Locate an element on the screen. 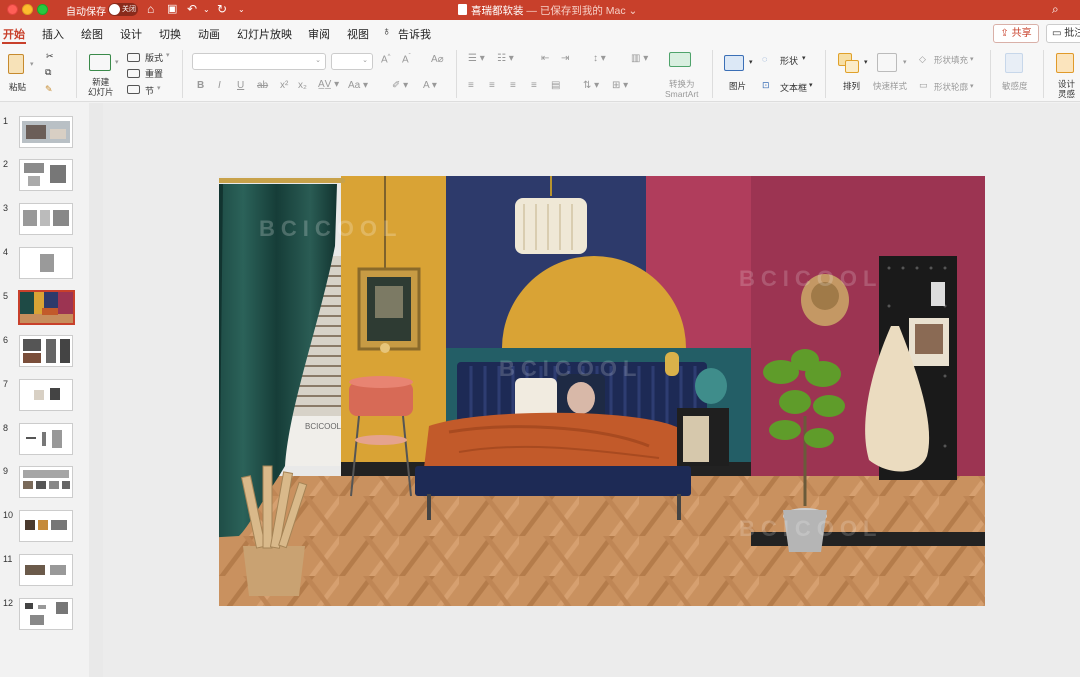  sensitivity-icon is located at coordinates (1014, 63).